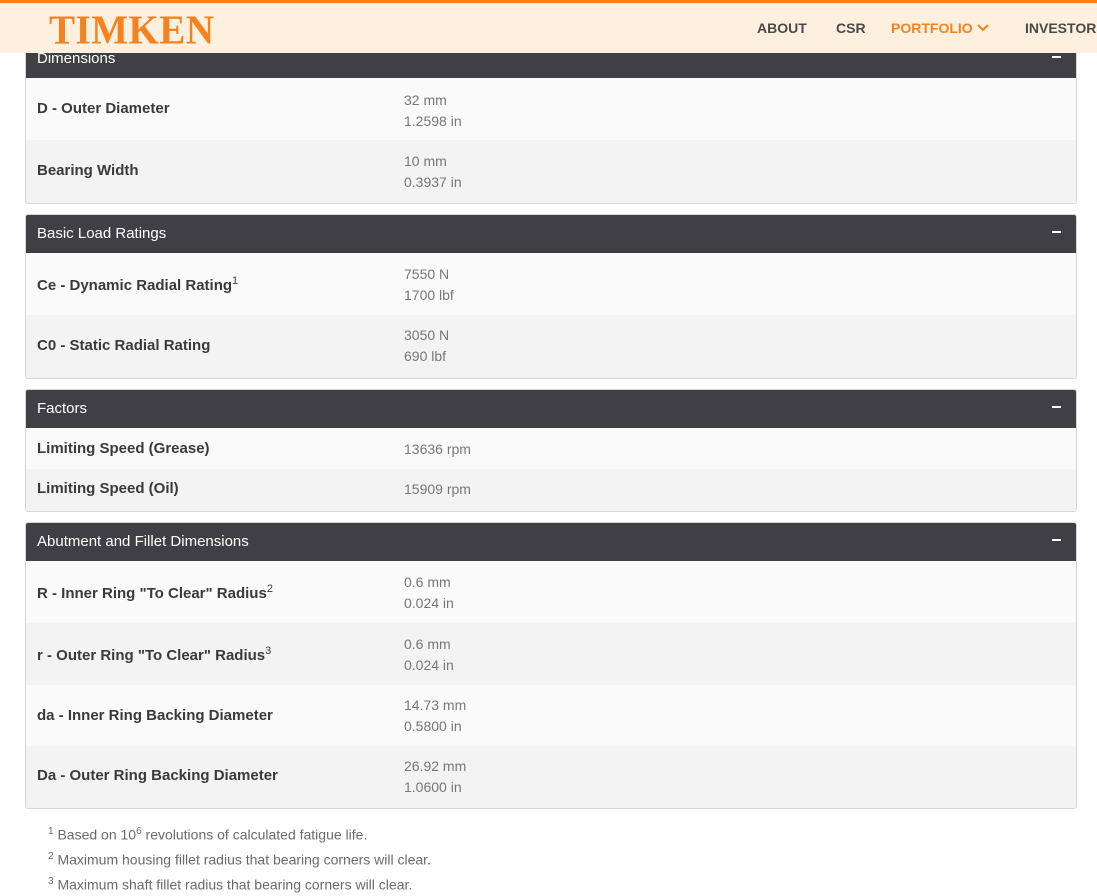 The height and width of the screenshot is (896, 1097). I want to click on panel-title: Basic Load Ratings, so click(102, 233).